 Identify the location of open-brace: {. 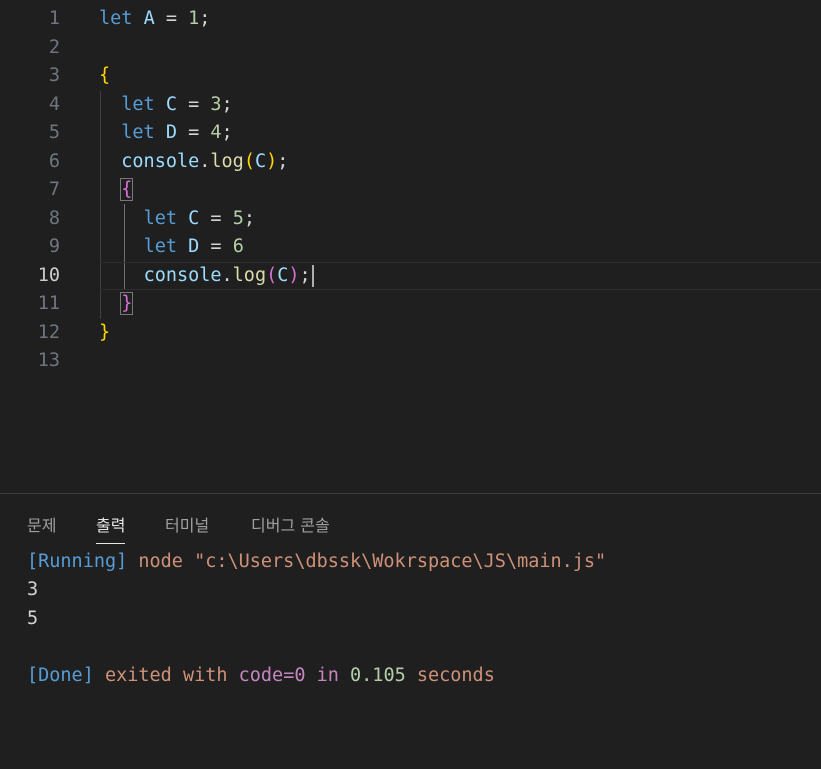
(105, 75).